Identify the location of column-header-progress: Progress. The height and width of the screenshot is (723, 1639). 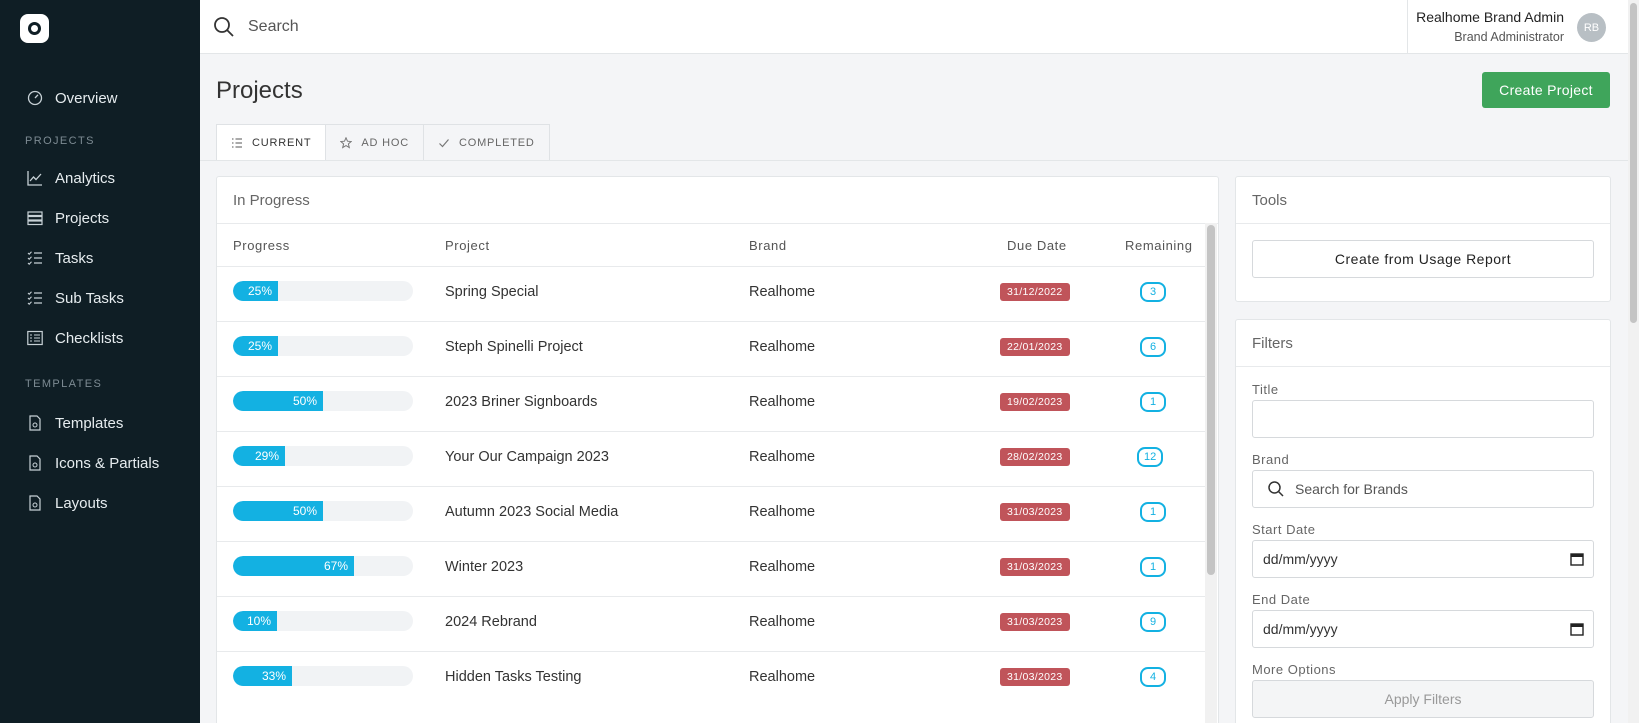
(261, 245).